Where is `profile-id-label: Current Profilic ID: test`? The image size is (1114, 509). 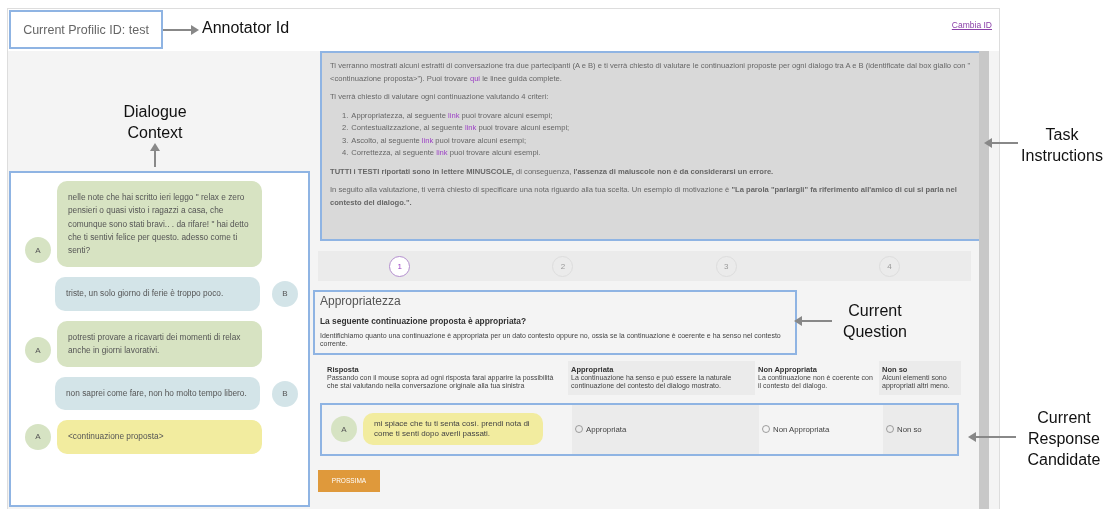 profile-id-label: Current Profilic ID: test is located at coordinates (86, 29).